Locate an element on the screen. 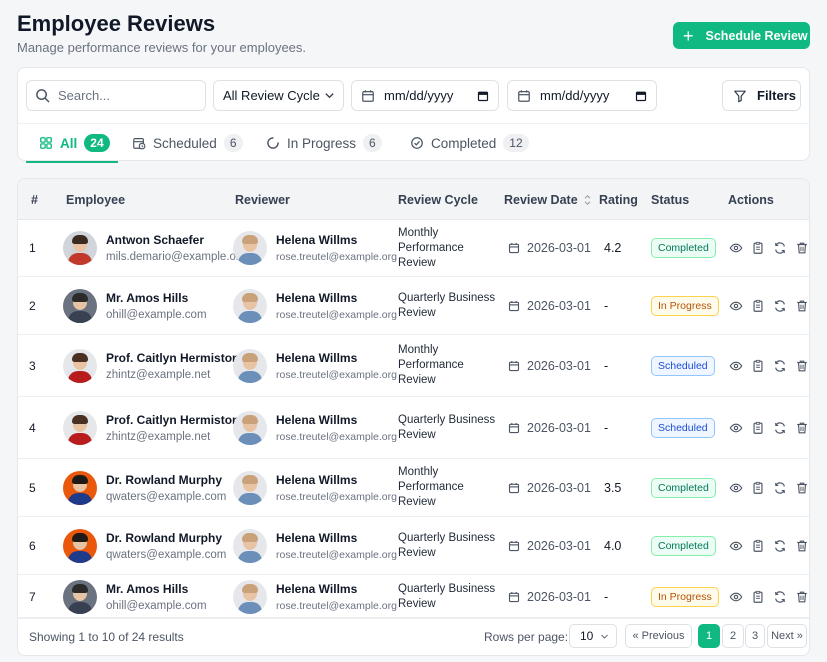 The image size is (827, 662). employee-email: mils.demario@example.org is located at coordinates (176, 257).